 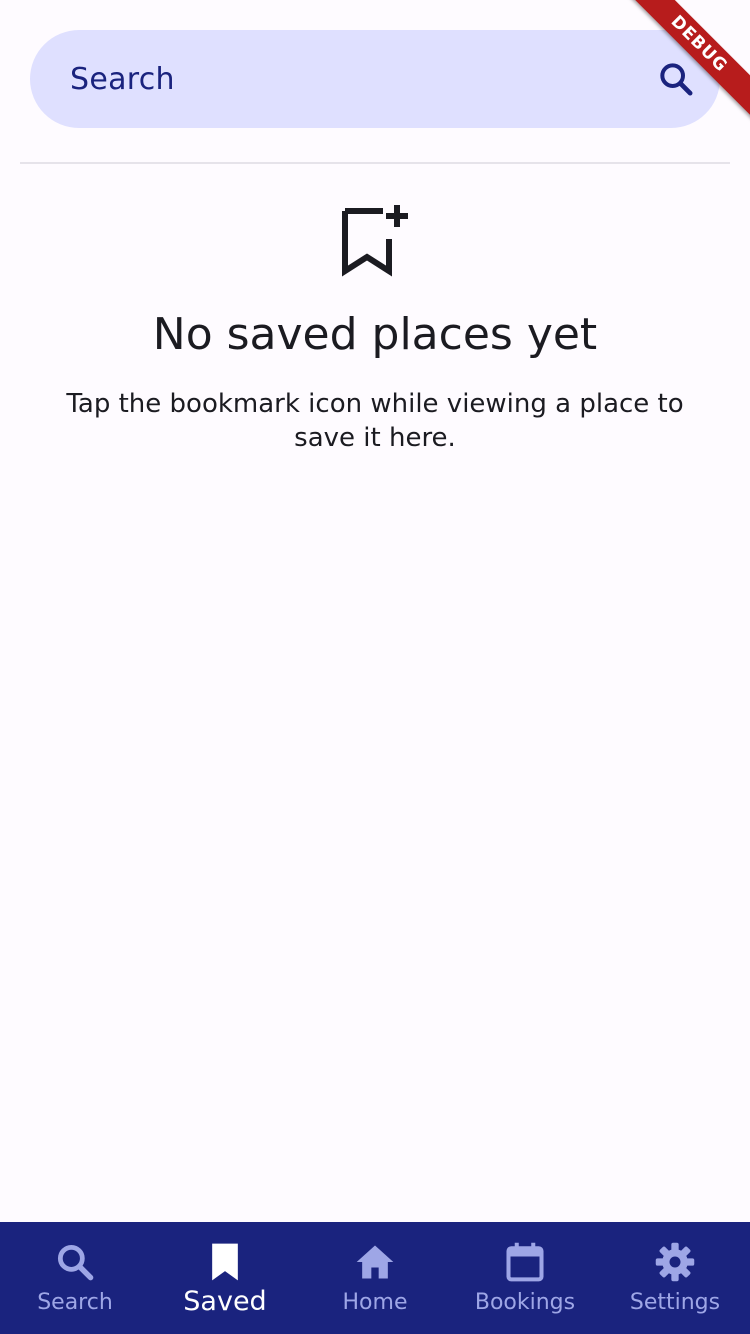 I want to click on nav-item-bookings: Bookings, so click(x=525, y=1278).